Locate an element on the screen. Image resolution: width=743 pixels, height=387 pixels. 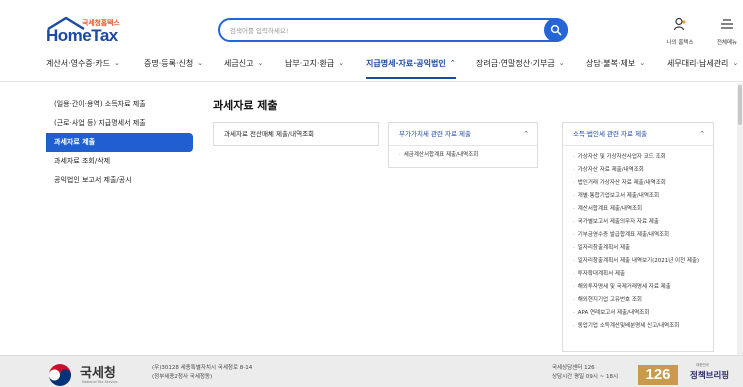
call-126-badge: 126 is located at coordinates (658, 375).